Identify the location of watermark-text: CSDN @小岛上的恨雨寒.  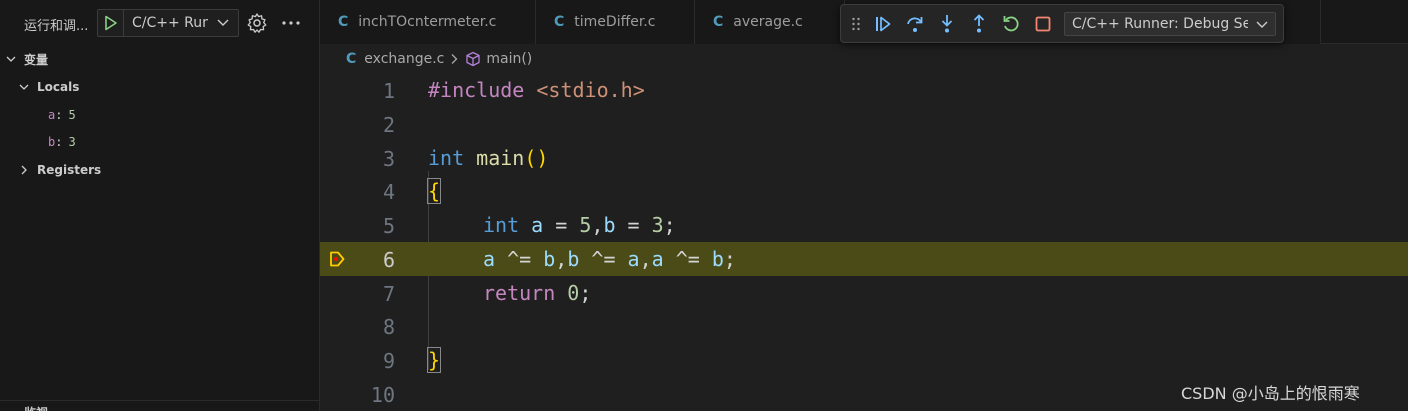
(1270, 393).